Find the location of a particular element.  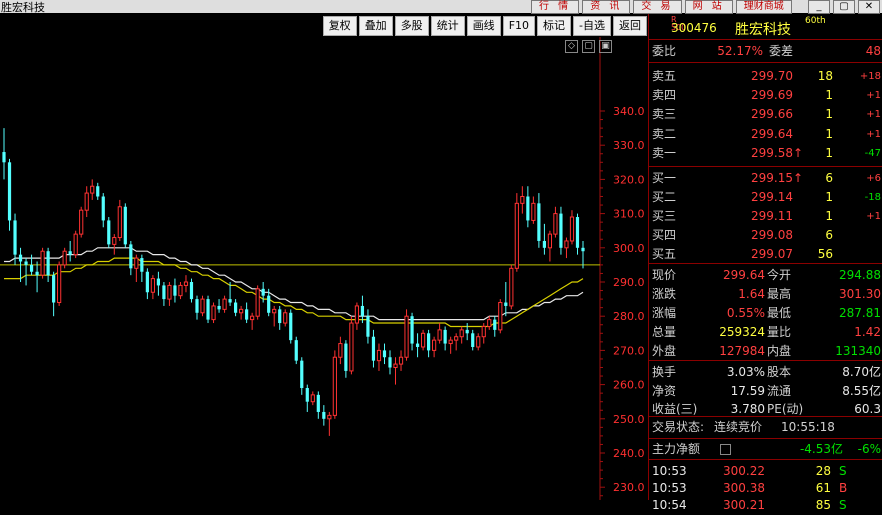

menu-website: 网 站 is located at coordinates (708, 7).